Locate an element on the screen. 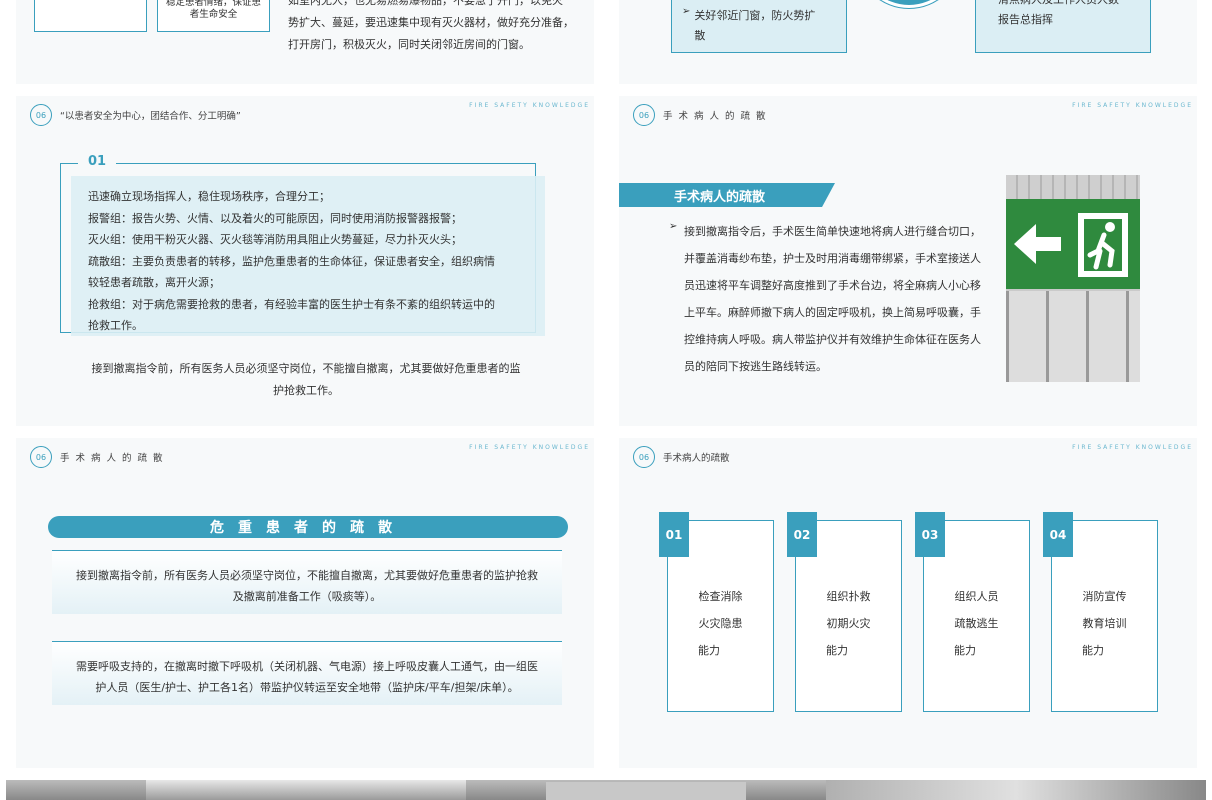 The height and width of the screenshot is (800, 1212). right-text: 清点病人及工作人员人数报告总指挥 is located at coordinates (1058, 13).